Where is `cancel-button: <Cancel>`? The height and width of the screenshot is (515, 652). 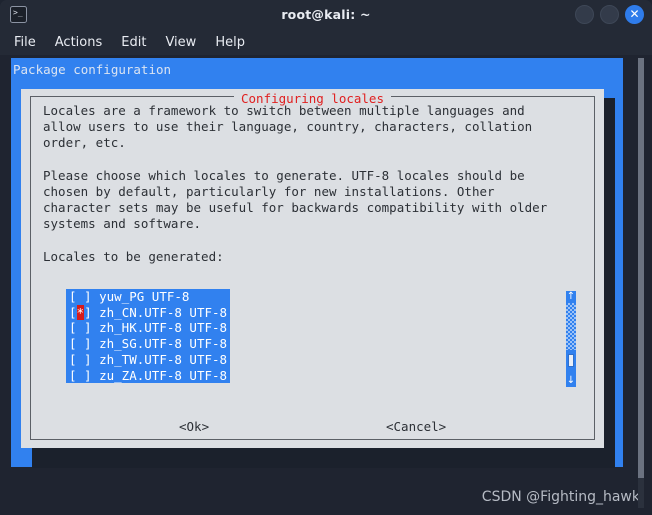
cancel-button: <Cancel> is located at coordinates (416, 426).